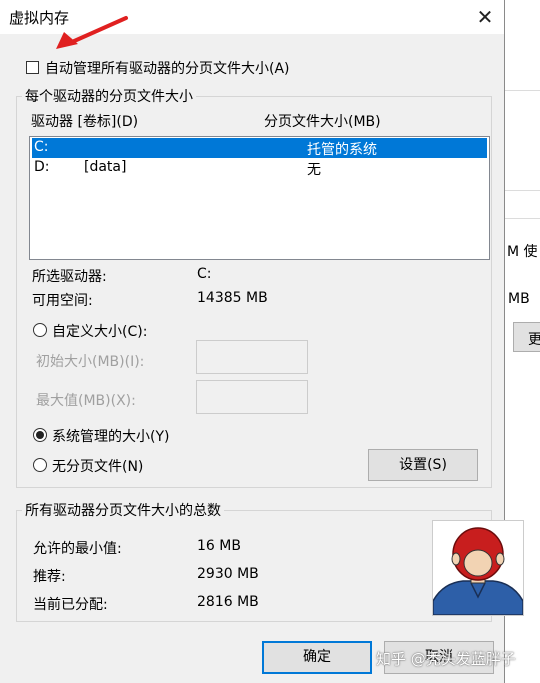 Image resolution: width=540 pixels, height=683 pixels. What do you see at coordinates (228, 602) in the screenshot?
I see `current-allocated-value: 2816 MB` at bounding box center [228, 602].